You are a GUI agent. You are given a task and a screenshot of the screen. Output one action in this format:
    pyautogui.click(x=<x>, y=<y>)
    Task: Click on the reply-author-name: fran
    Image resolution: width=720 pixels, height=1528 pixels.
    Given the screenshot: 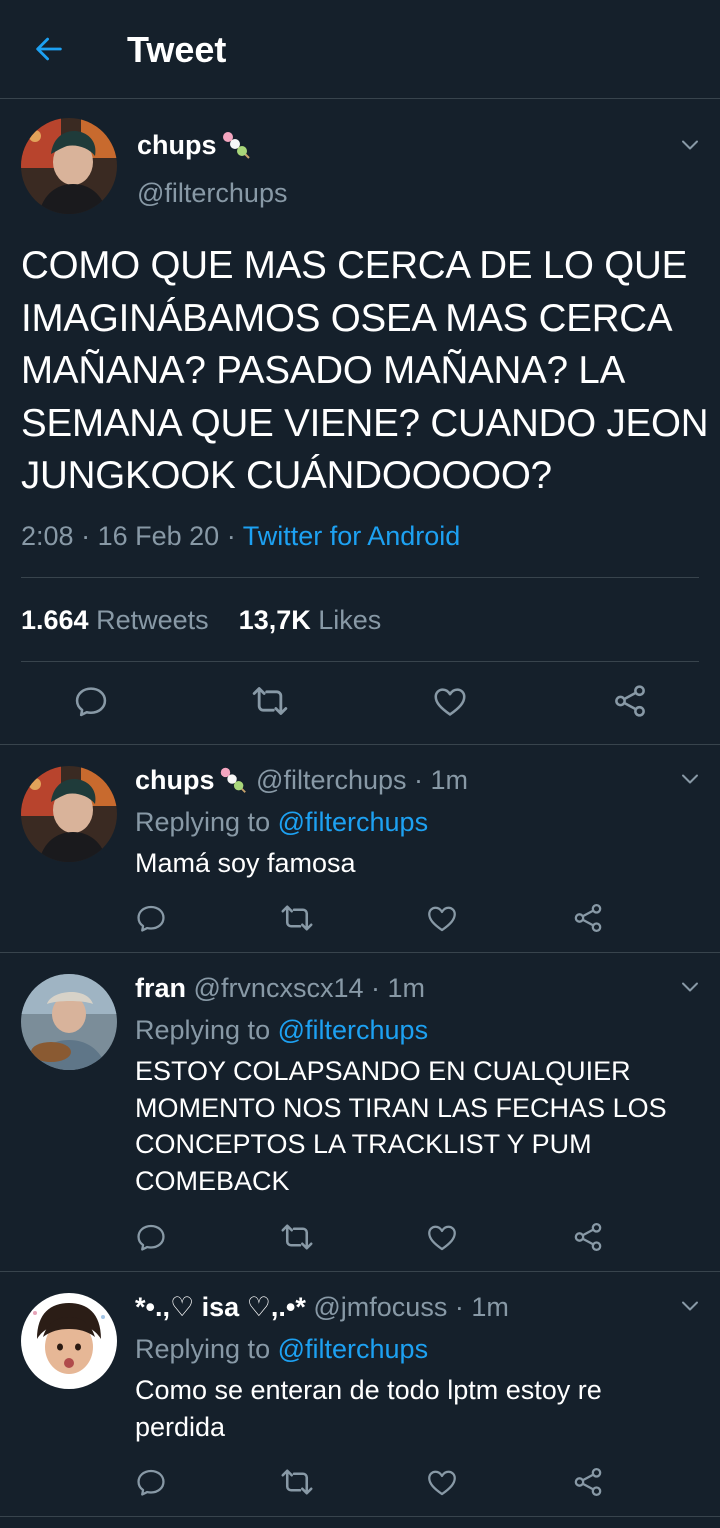 What is the action you would take?
    pyautogui.click(x=160, y=988)
    